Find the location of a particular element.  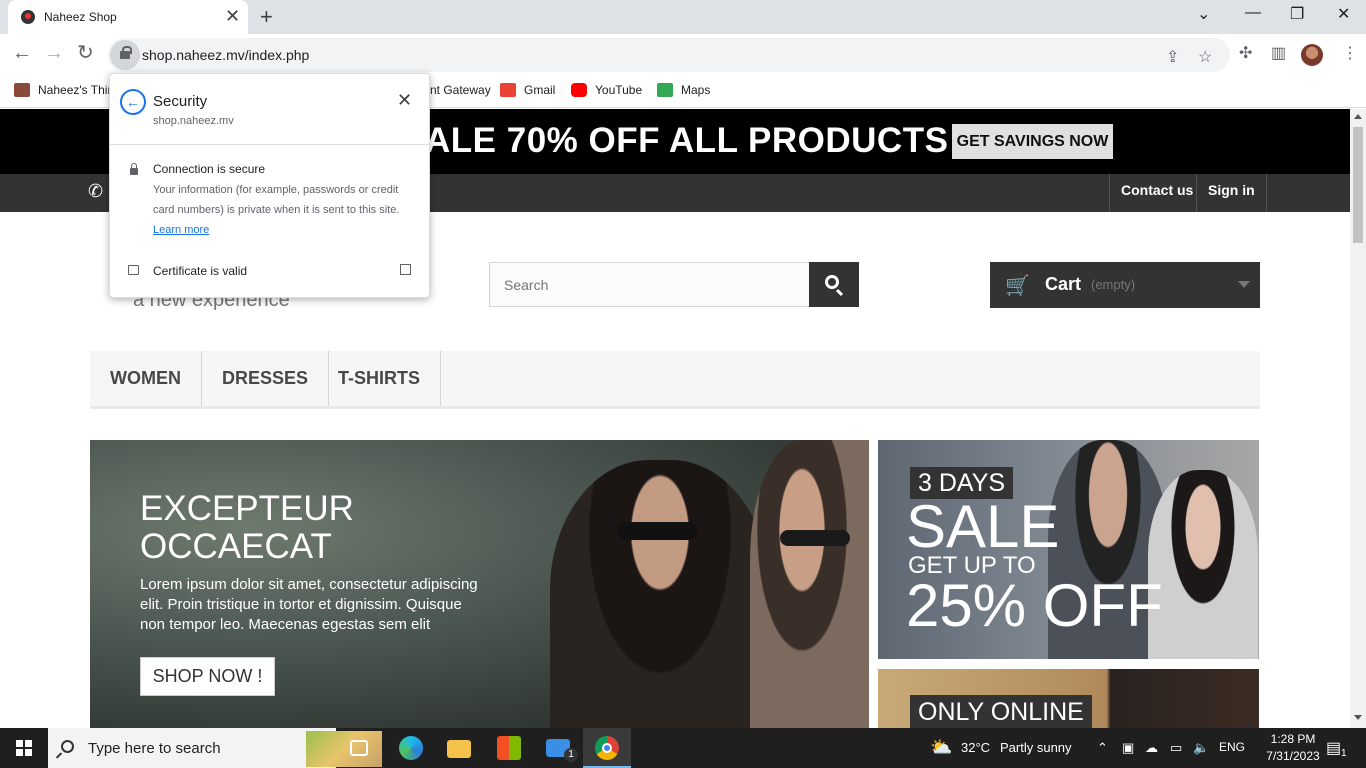

banner-only-online: ONLY ONLINE is located at coordinates (1001, 711).